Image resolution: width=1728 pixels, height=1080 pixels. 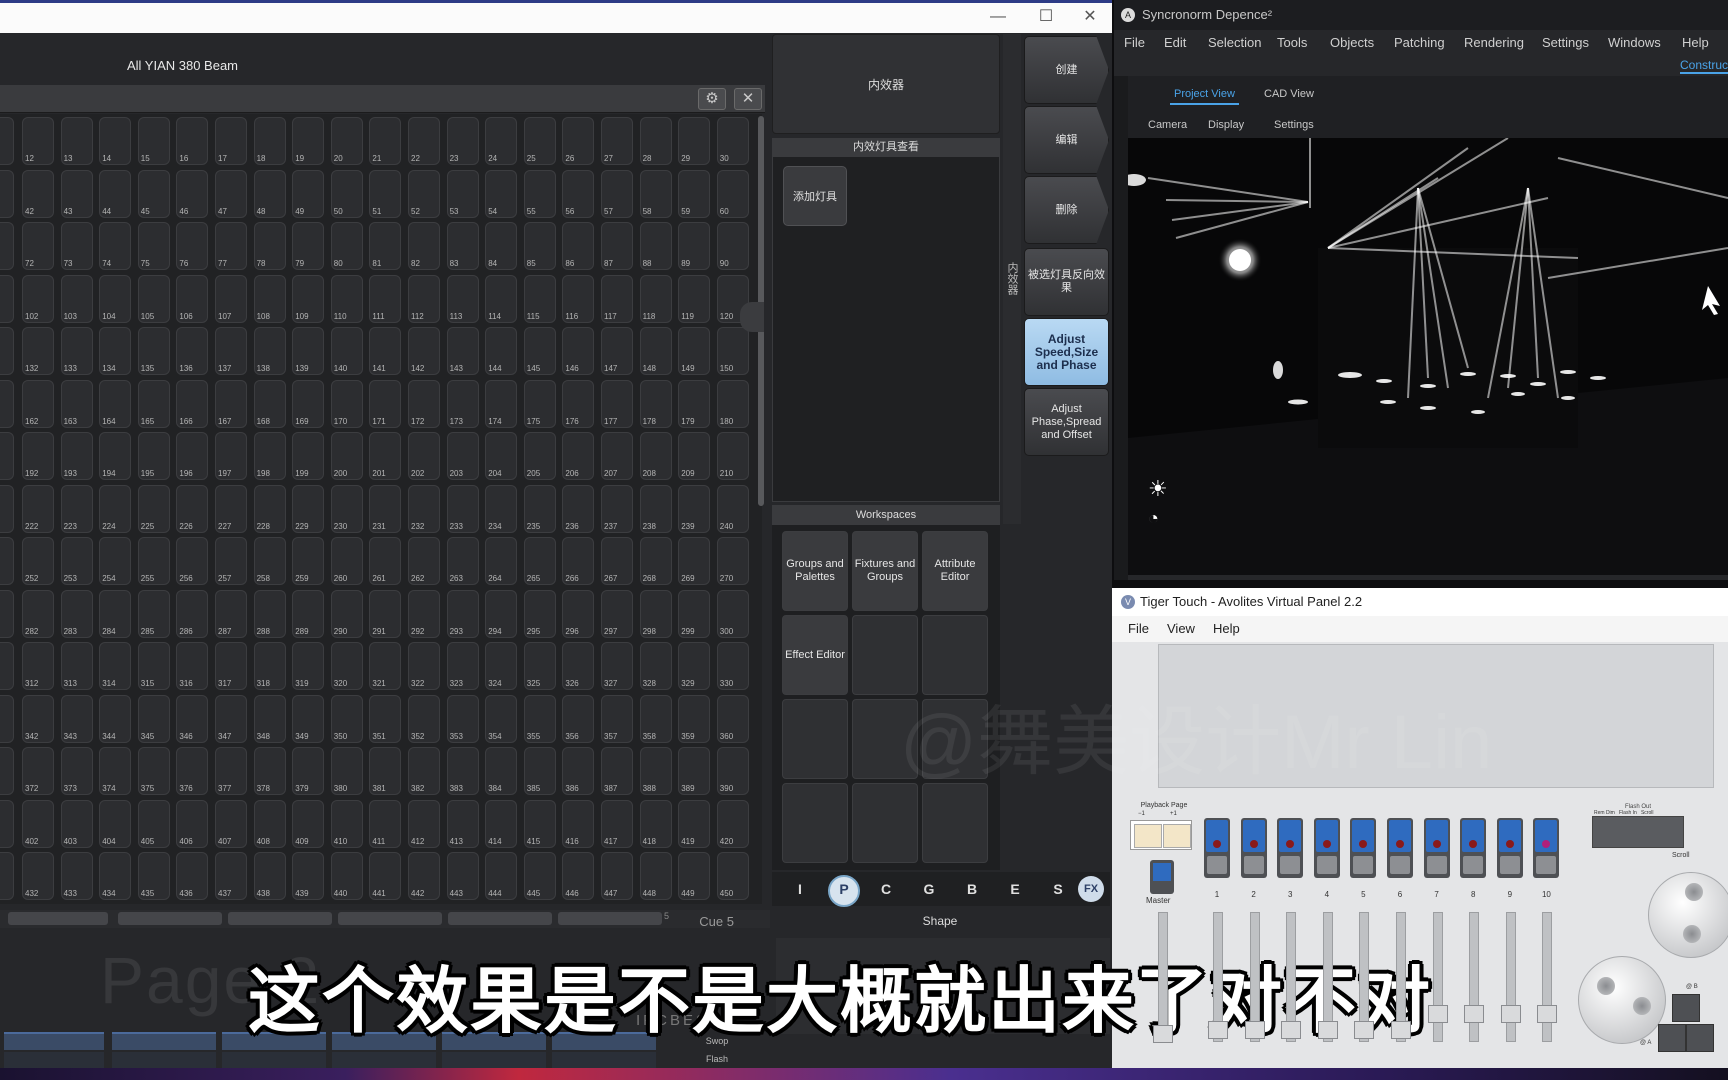 What do you see at coordinates (38, 718) in the screenshot?
I see `fixture-cell: 342` at bounding box center [38, 718].